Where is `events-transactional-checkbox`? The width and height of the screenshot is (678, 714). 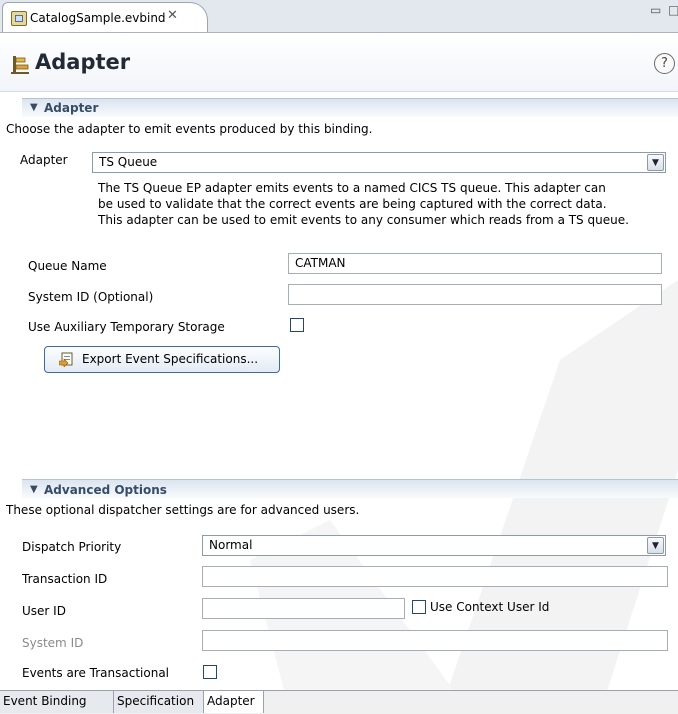
events-transactional-checkbox is located at coordinates (210, 672).